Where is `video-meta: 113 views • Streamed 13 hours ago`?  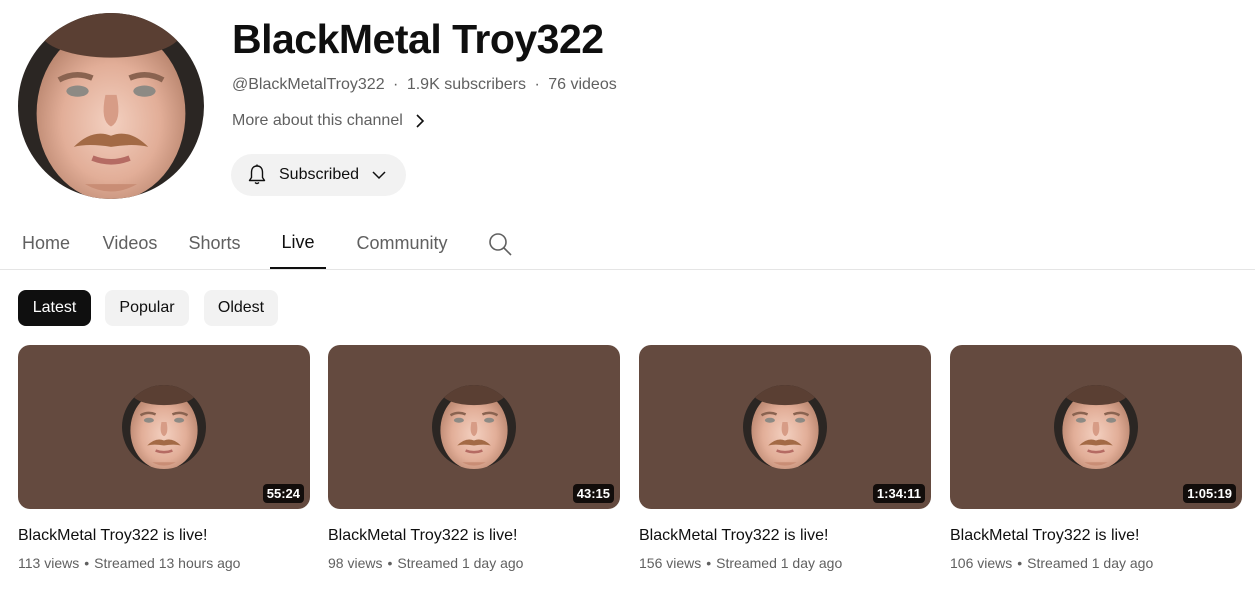
video-meta: 113 views • Streamed 13 hours ago is located at coordinates (164, 563).